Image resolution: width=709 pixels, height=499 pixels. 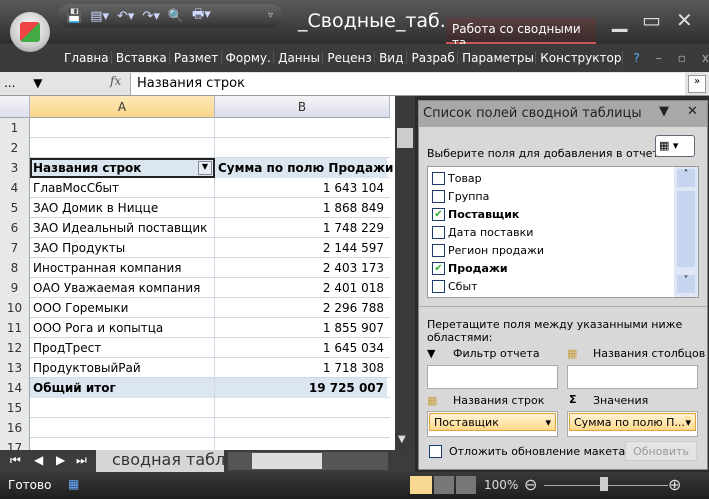 I want to click on scroll-down-icon: ▼, so click(x=402, y=439).